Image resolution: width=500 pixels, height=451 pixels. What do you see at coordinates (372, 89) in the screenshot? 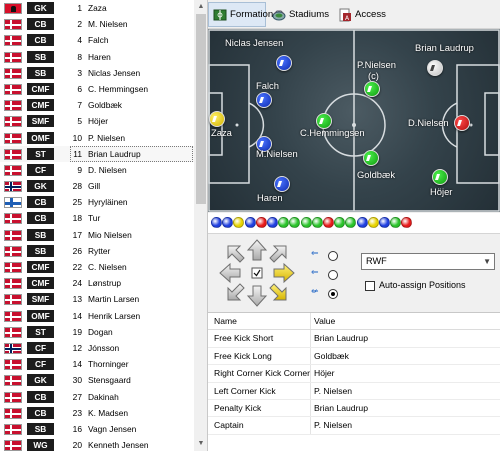
I see `pitch-player-p-nielsen` at bounding box center [372, 89].